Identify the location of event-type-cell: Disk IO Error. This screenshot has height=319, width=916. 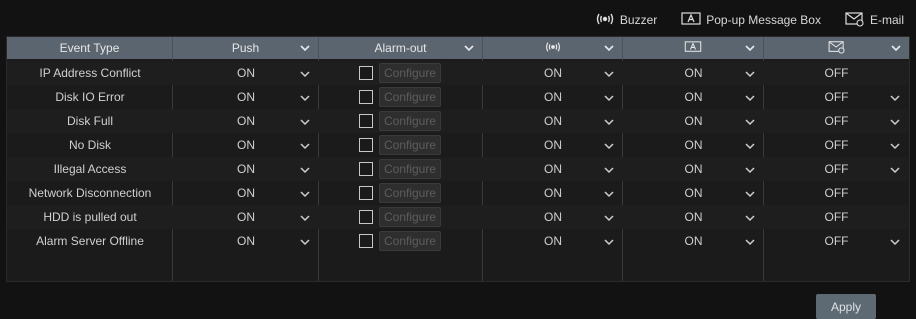
(90, 97).